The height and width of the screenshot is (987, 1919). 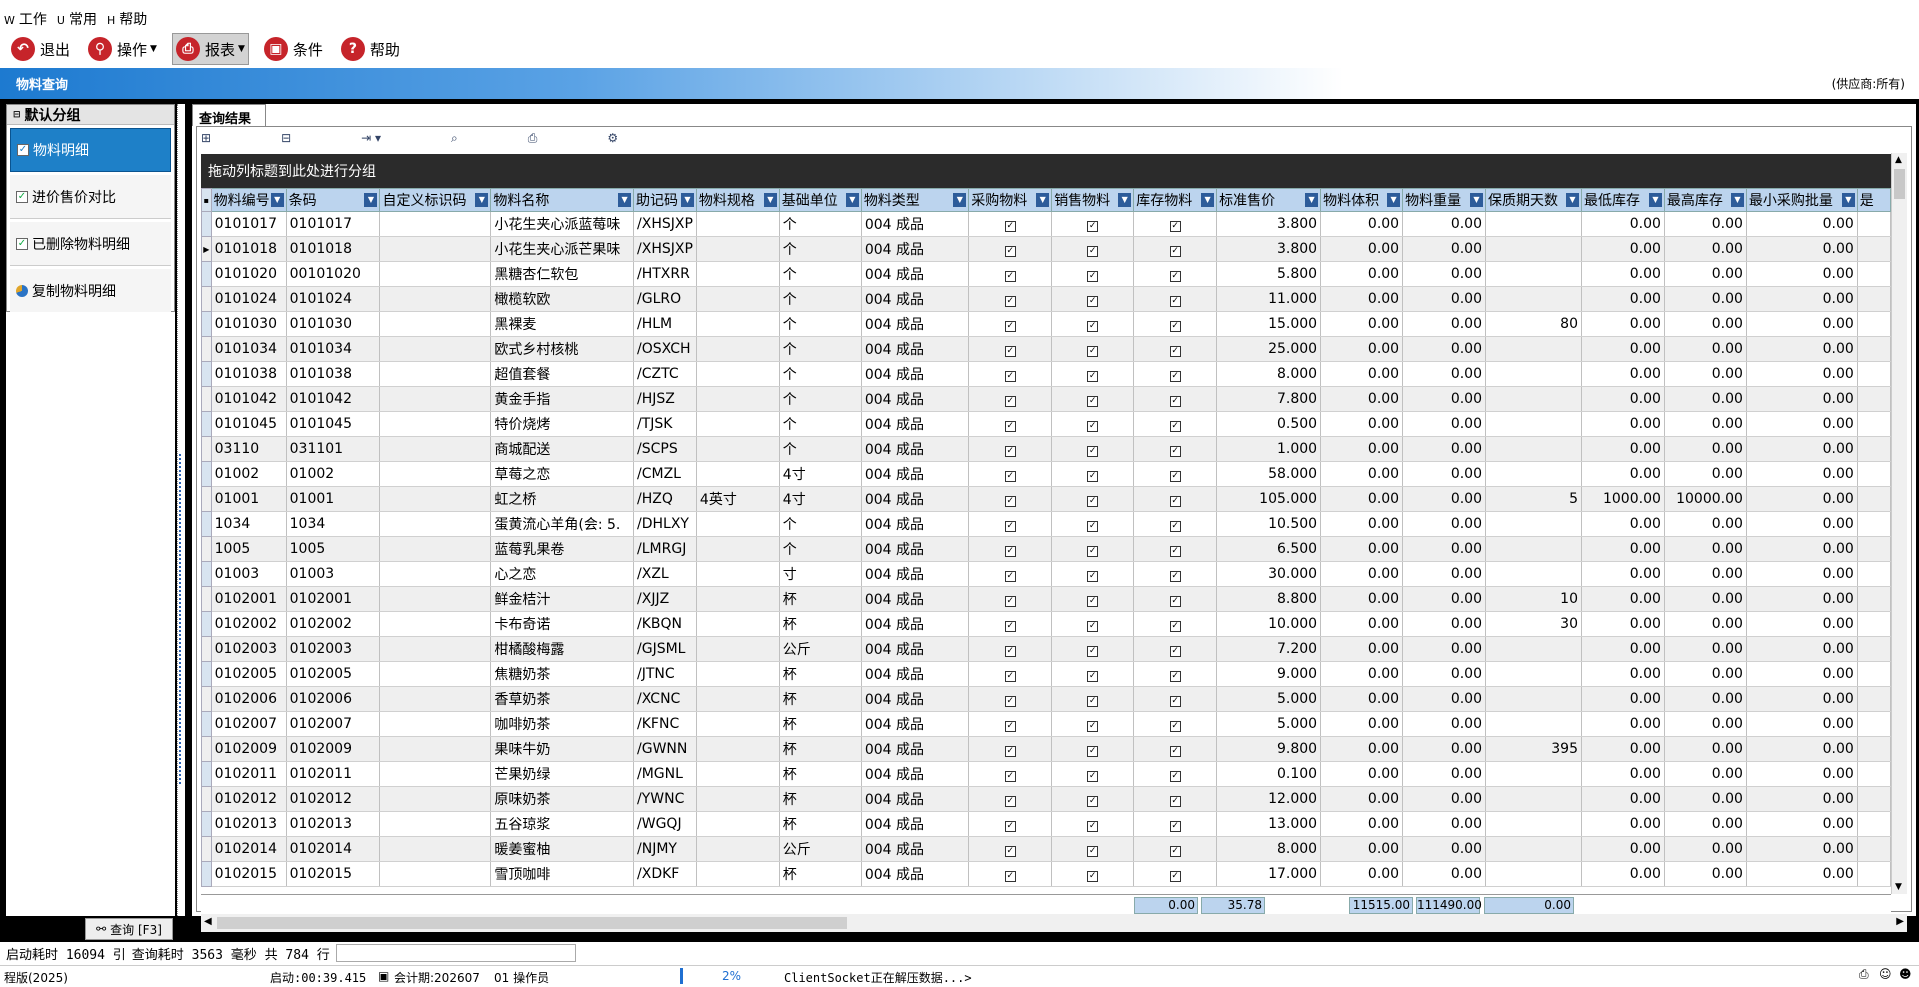 What do you see at coordinates (249, 824) in the screenshot?
I see `table-cell: 0102013` at bounding box center [249, 824].